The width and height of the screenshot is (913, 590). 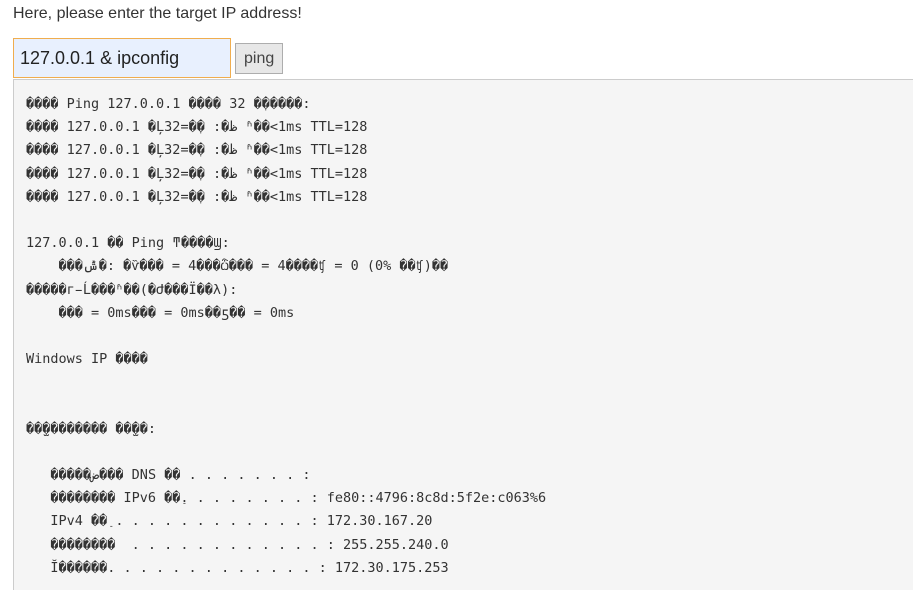 What do you see at coordinates (469, 243) in the screenshot?
I see `output-line: 127.0.0.1 �� Ping ͳ����Ϣ:` at bounding box center [469, 243].